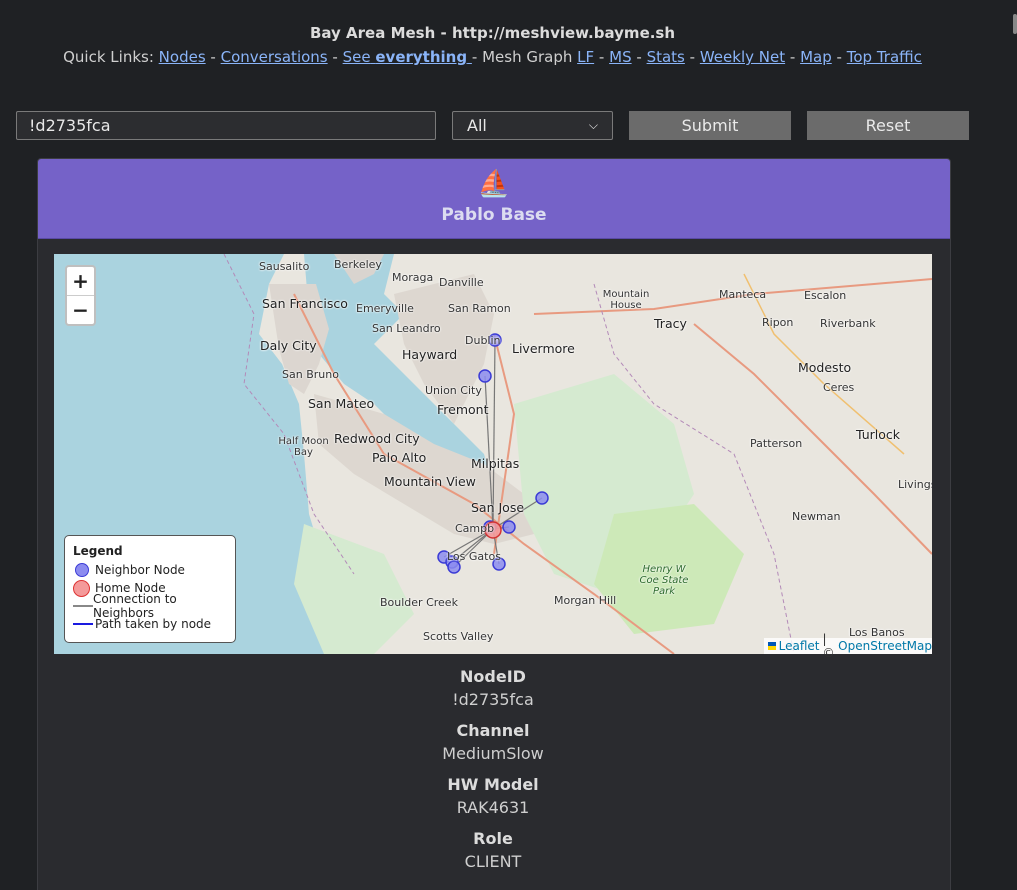  What do you see at coordinates (483, 340) in the screenshot?
I see `place-label: Dublin` at bounding box center [483, 340].